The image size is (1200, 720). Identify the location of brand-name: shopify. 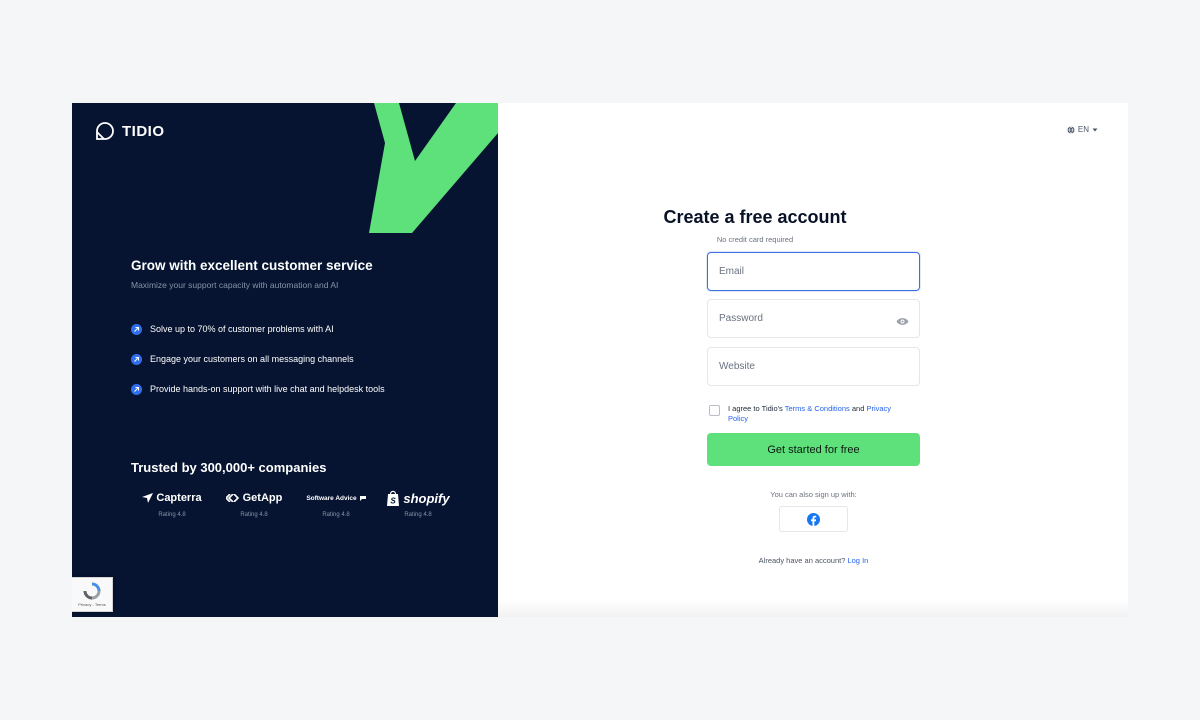
(426, 498).